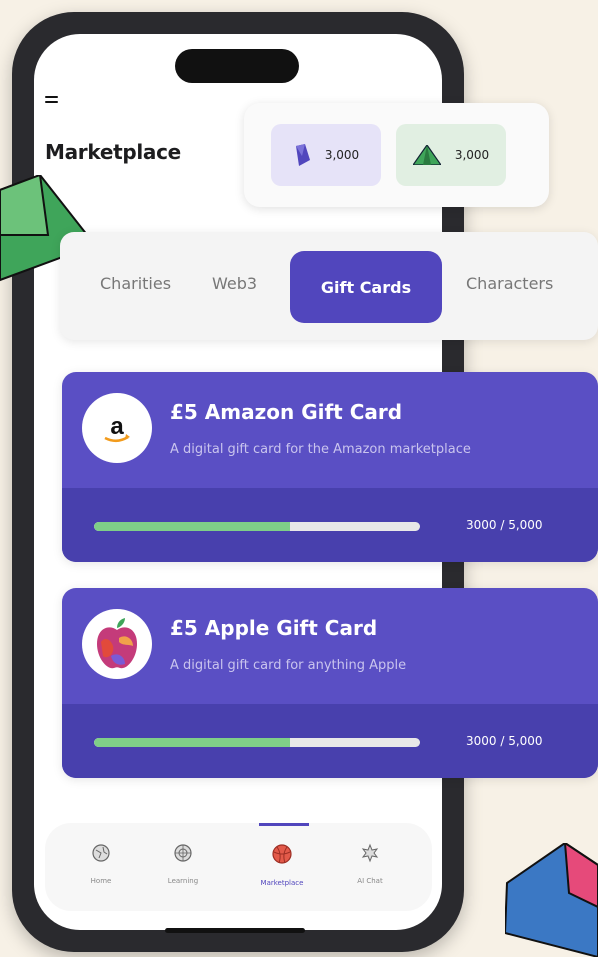 The width and height of the screenshot is (598, 957). I want to click on category-tabs: Charities Web3 Gift Cards Characters, so click(329, 286).